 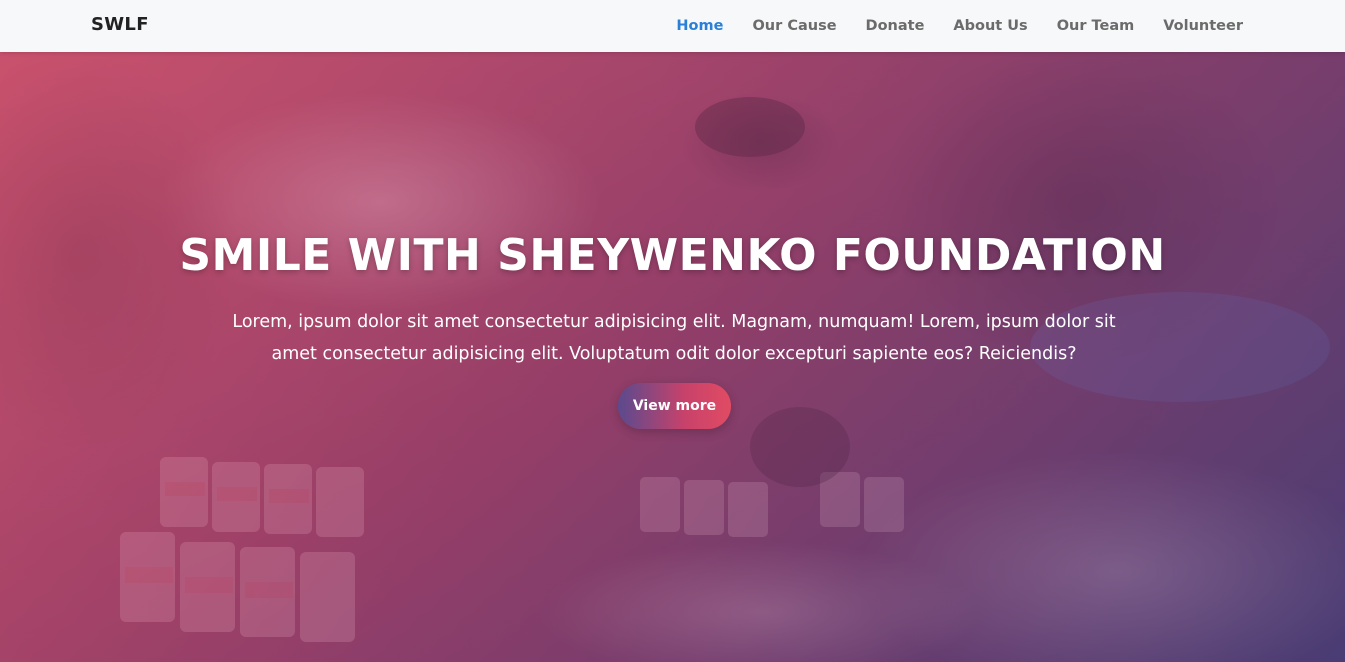 What do you see at coordinates (672, 255) in the screenshot?
I see `hero-title: SMILE WITH SHEYWENKO FOUNDATION` at bounding box center [672, 255].